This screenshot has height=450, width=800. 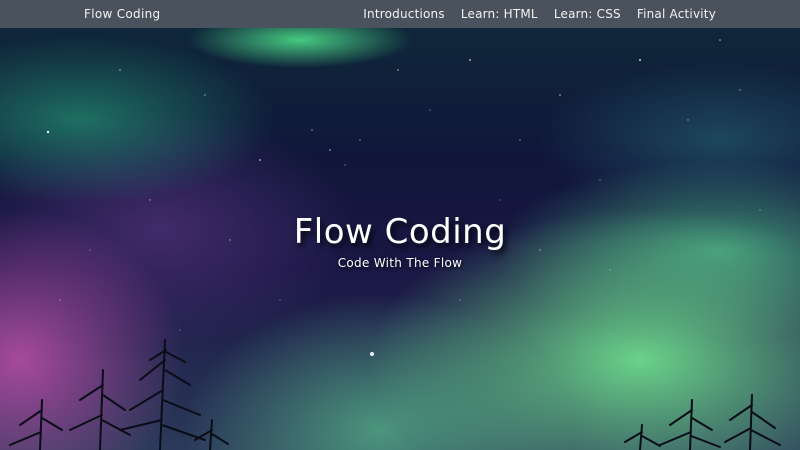 What do you see at coordinates (122, 14) in the screenshot?
I see `brand-link: Flow Coding` at bounding box center [122, 14].